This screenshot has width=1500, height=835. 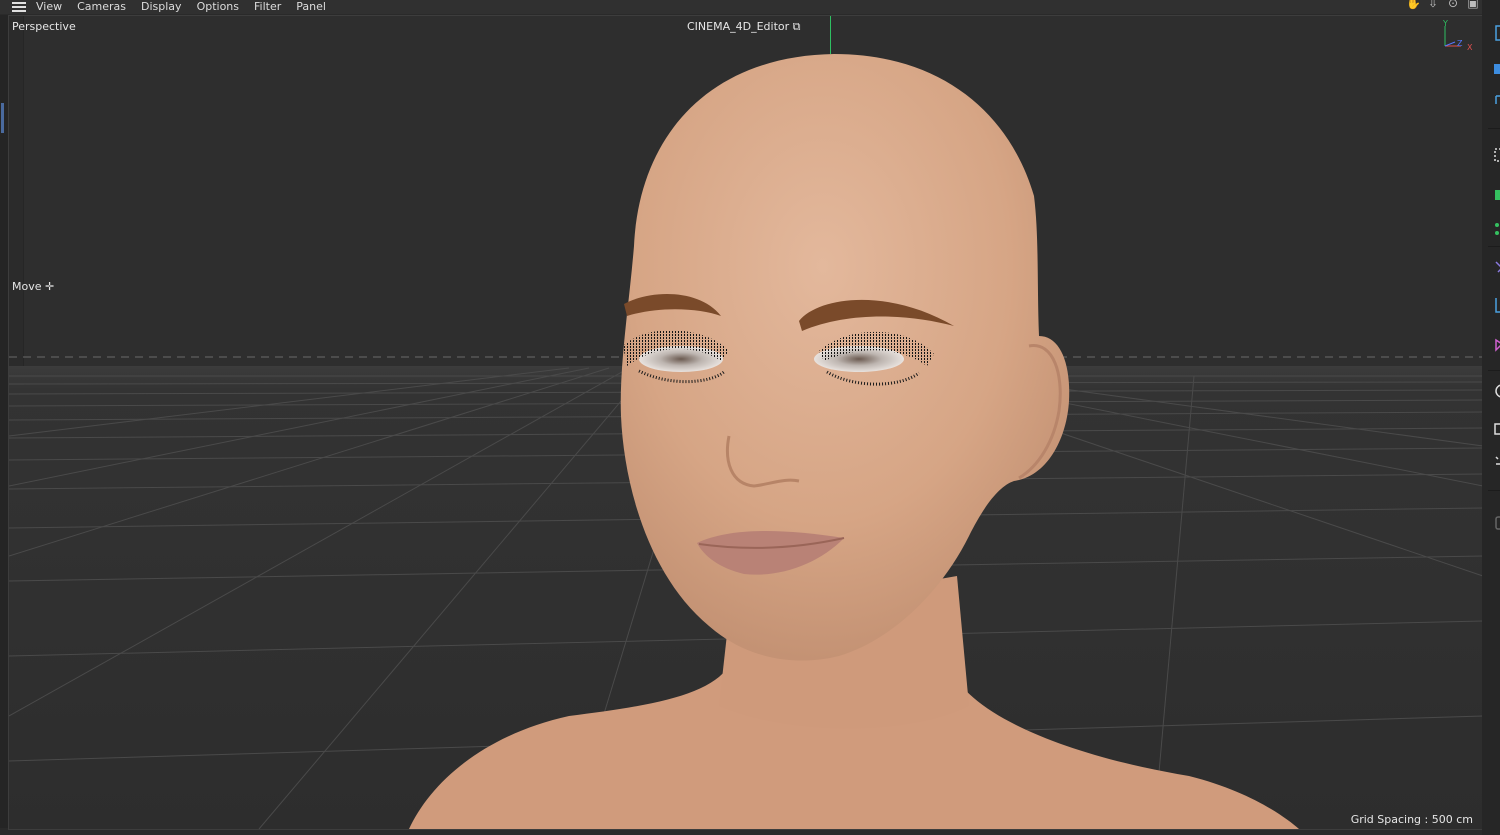 What do you see at coordinates (1460, 43) in the screenshot?
I see `axis-label-z: Z` at bounding box center [1460, 43].